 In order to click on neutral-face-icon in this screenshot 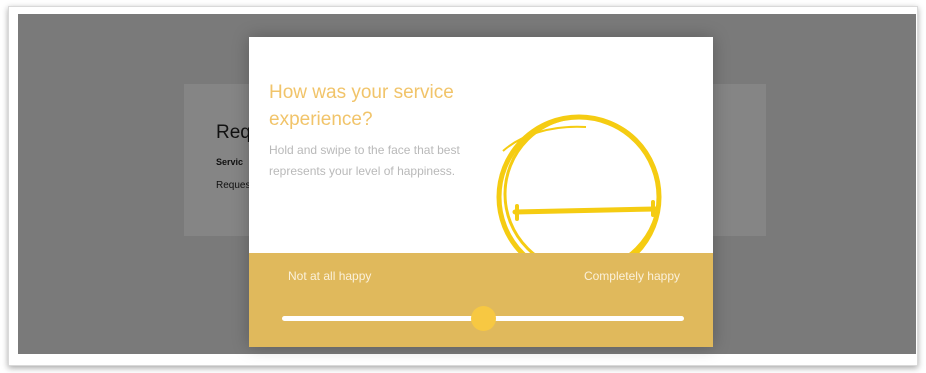, I will do `click(579, 194)`.